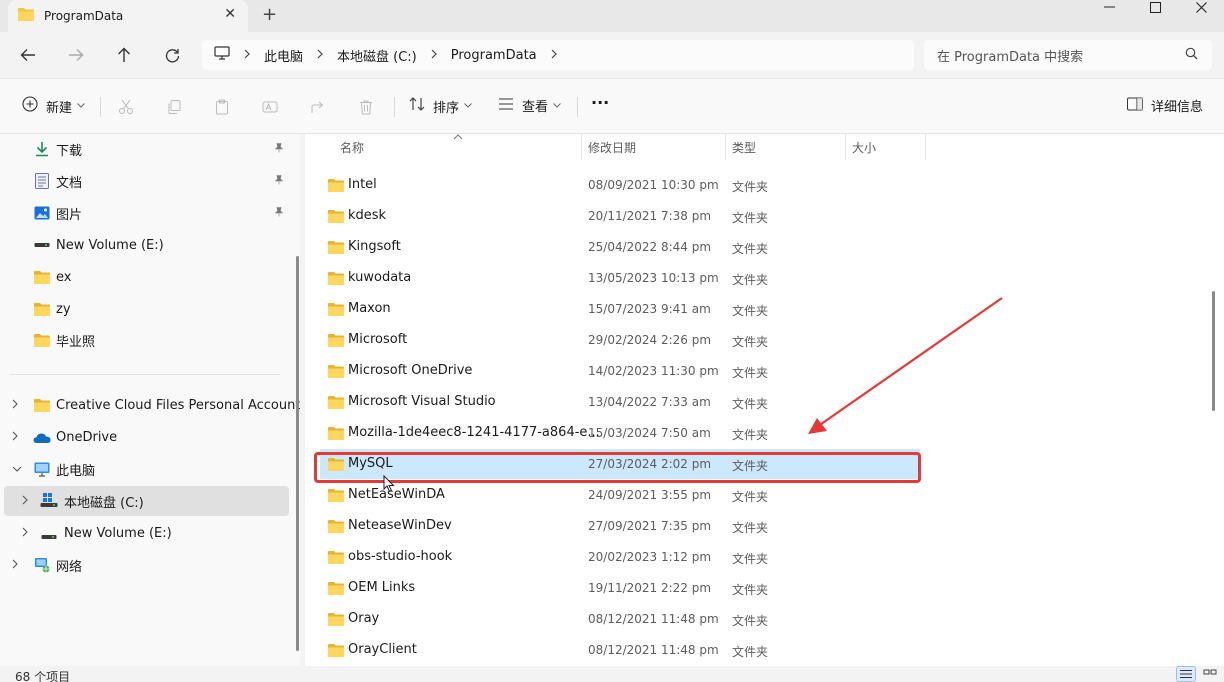 This screenshot has height=682, width=1224. I want to click on address-bar: 此电脑 本地磁盘 (C:) ProgramData, so click(558, 55).